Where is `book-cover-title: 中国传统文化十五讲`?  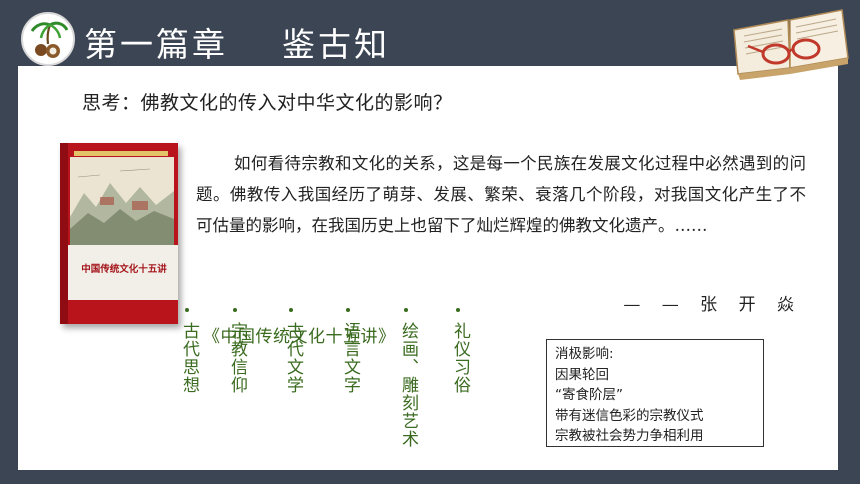 book-cover-title: 中国传统文化十五讲 is located at coordinates (124, 269).